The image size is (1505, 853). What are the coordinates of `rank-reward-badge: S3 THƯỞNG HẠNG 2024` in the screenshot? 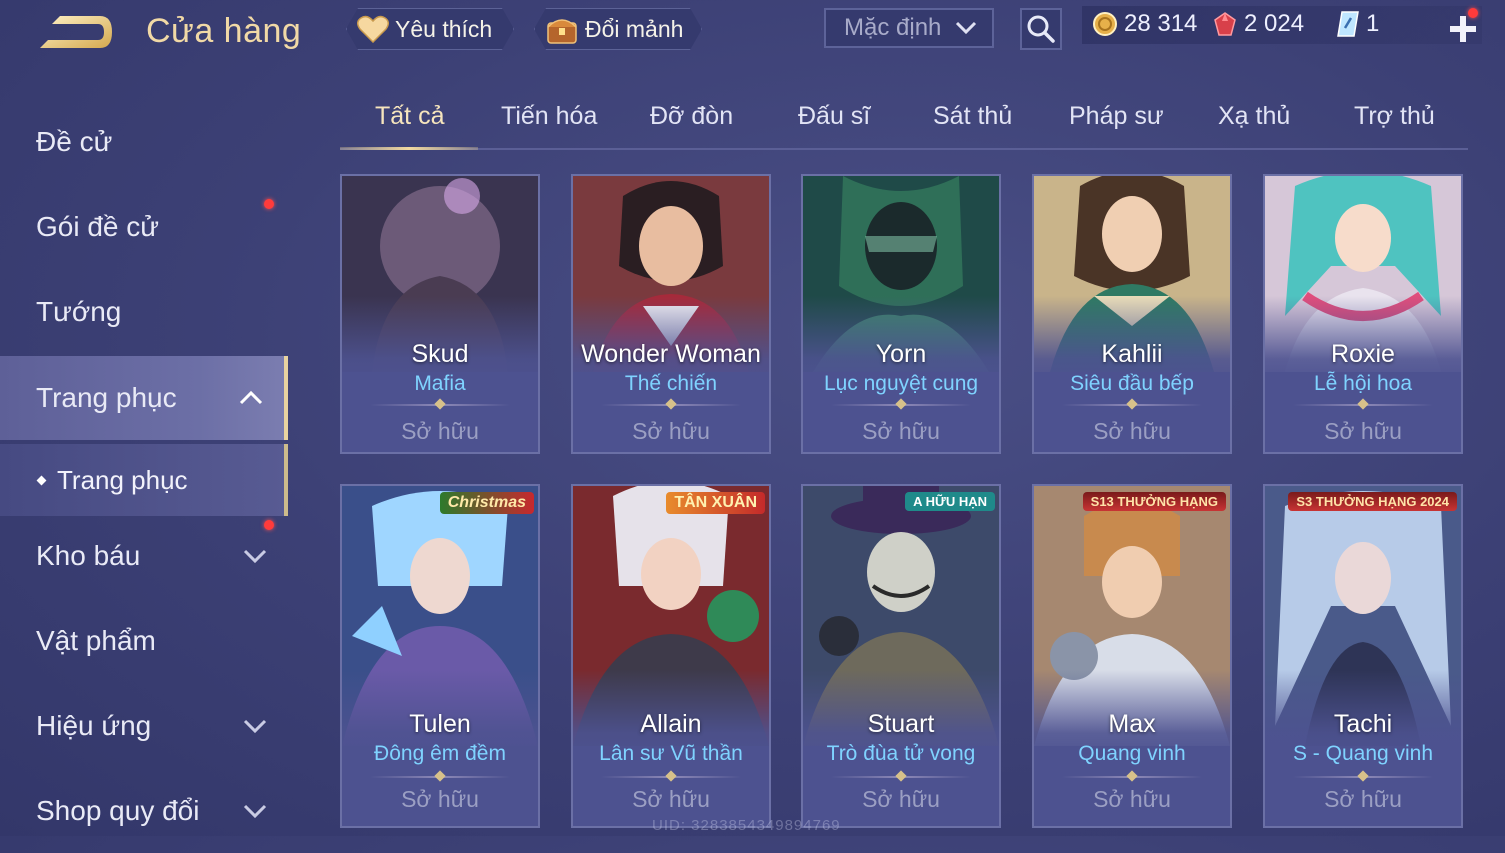 It's located at (1372, 501).